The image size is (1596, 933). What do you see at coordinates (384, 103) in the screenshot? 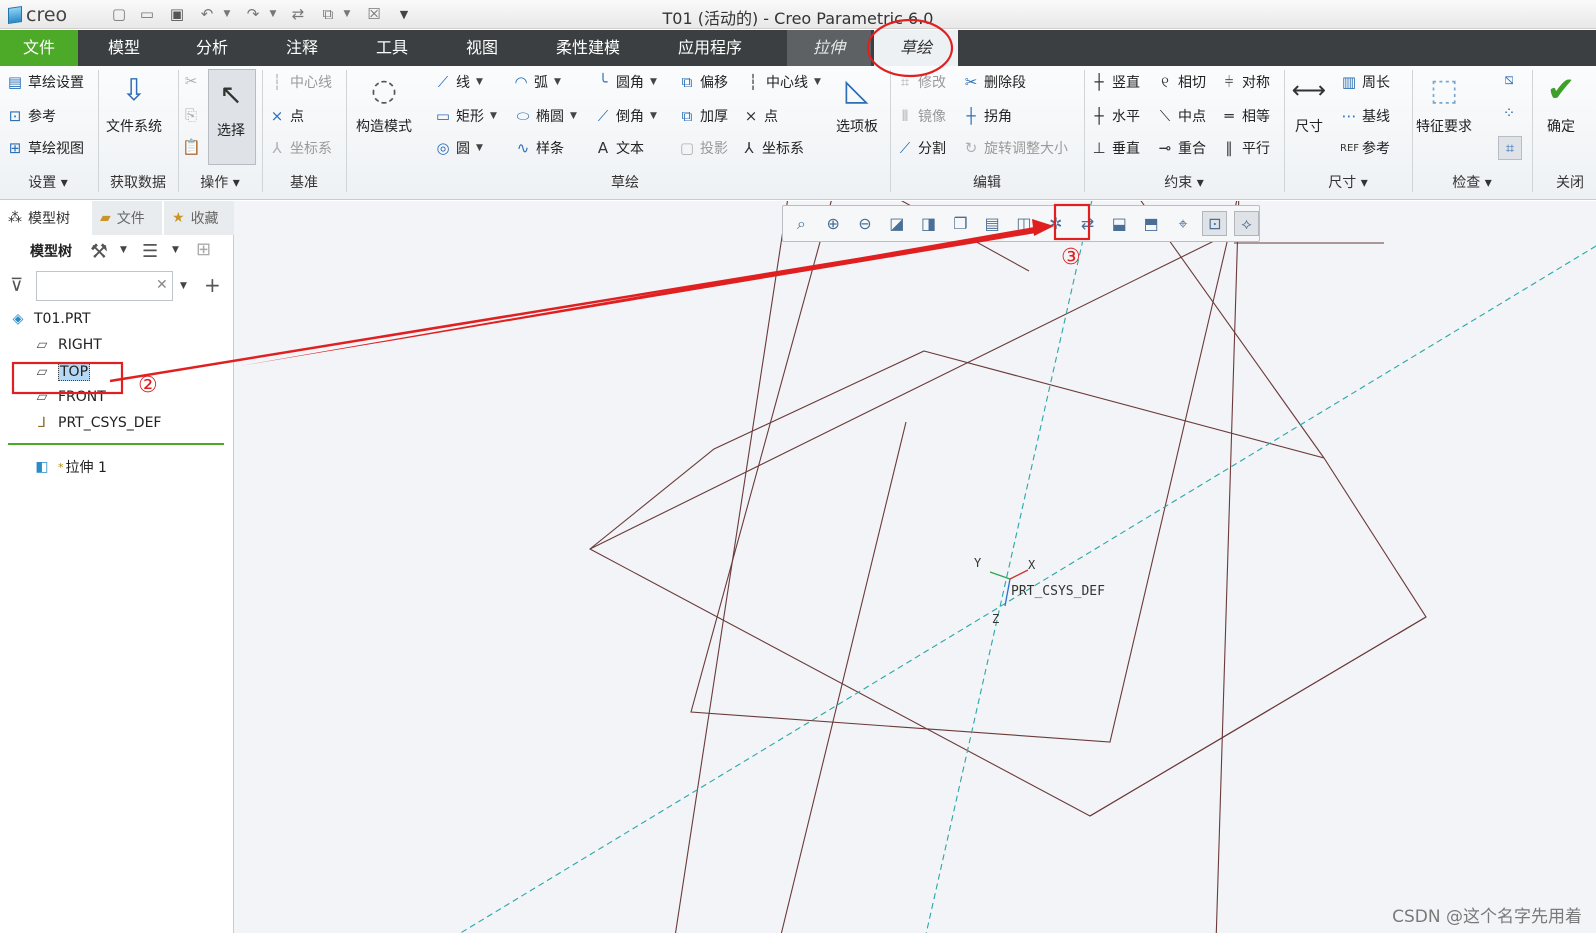
I see `construction-mode-button: ◌ 构造模式` at bounding box center [384, 103].